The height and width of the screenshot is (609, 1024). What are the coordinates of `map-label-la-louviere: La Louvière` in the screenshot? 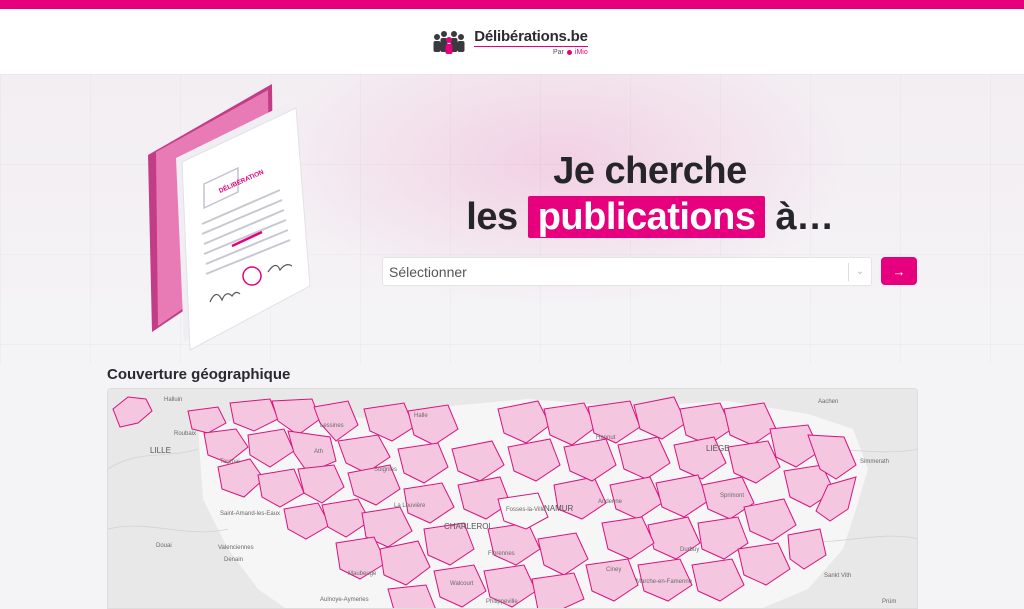 It's located at (410, 506).